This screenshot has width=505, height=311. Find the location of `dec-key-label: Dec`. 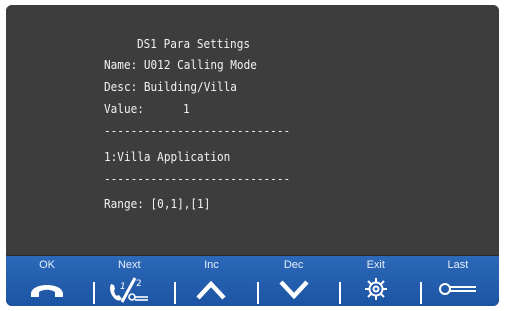

dec-key-label: Dec is located at coordinates (293, 265).